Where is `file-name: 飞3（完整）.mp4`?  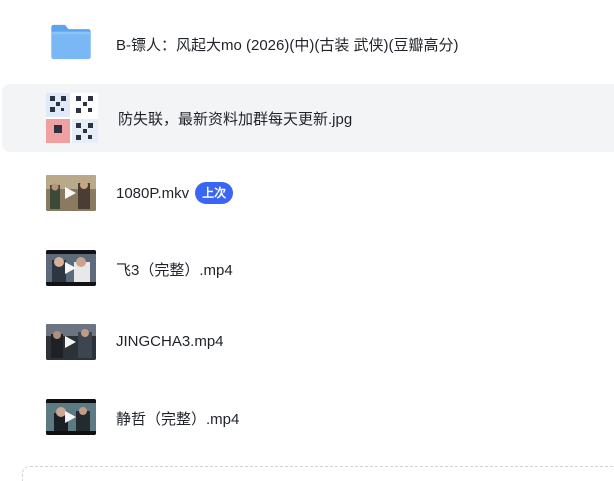
file-name: 飞3（完整）.mp4 is located at coordinates (174, 270).